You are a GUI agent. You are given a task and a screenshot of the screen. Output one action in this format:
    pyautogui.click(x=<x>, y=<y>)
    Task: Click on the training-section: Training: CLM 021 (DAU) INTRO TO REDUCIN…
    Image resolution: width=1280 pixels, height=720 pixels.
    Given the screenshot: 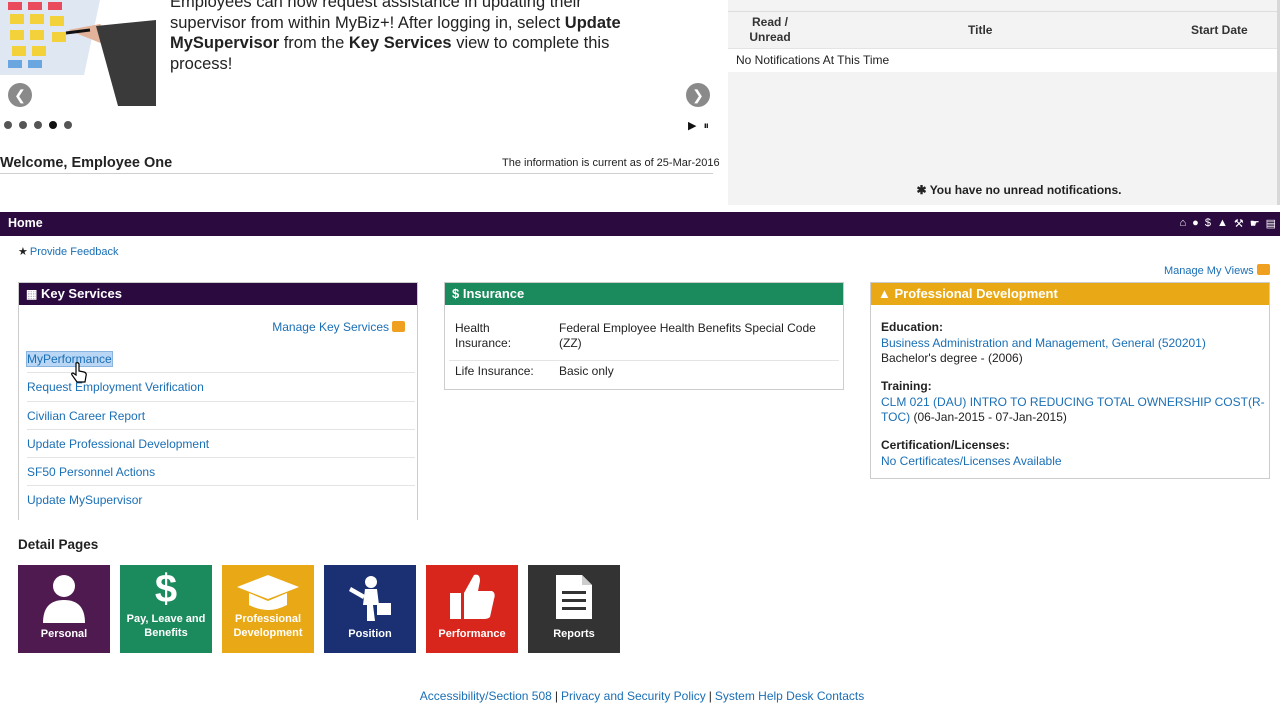 What is the action you would take?
    pyautogui.click(x=1073, y=402)
    